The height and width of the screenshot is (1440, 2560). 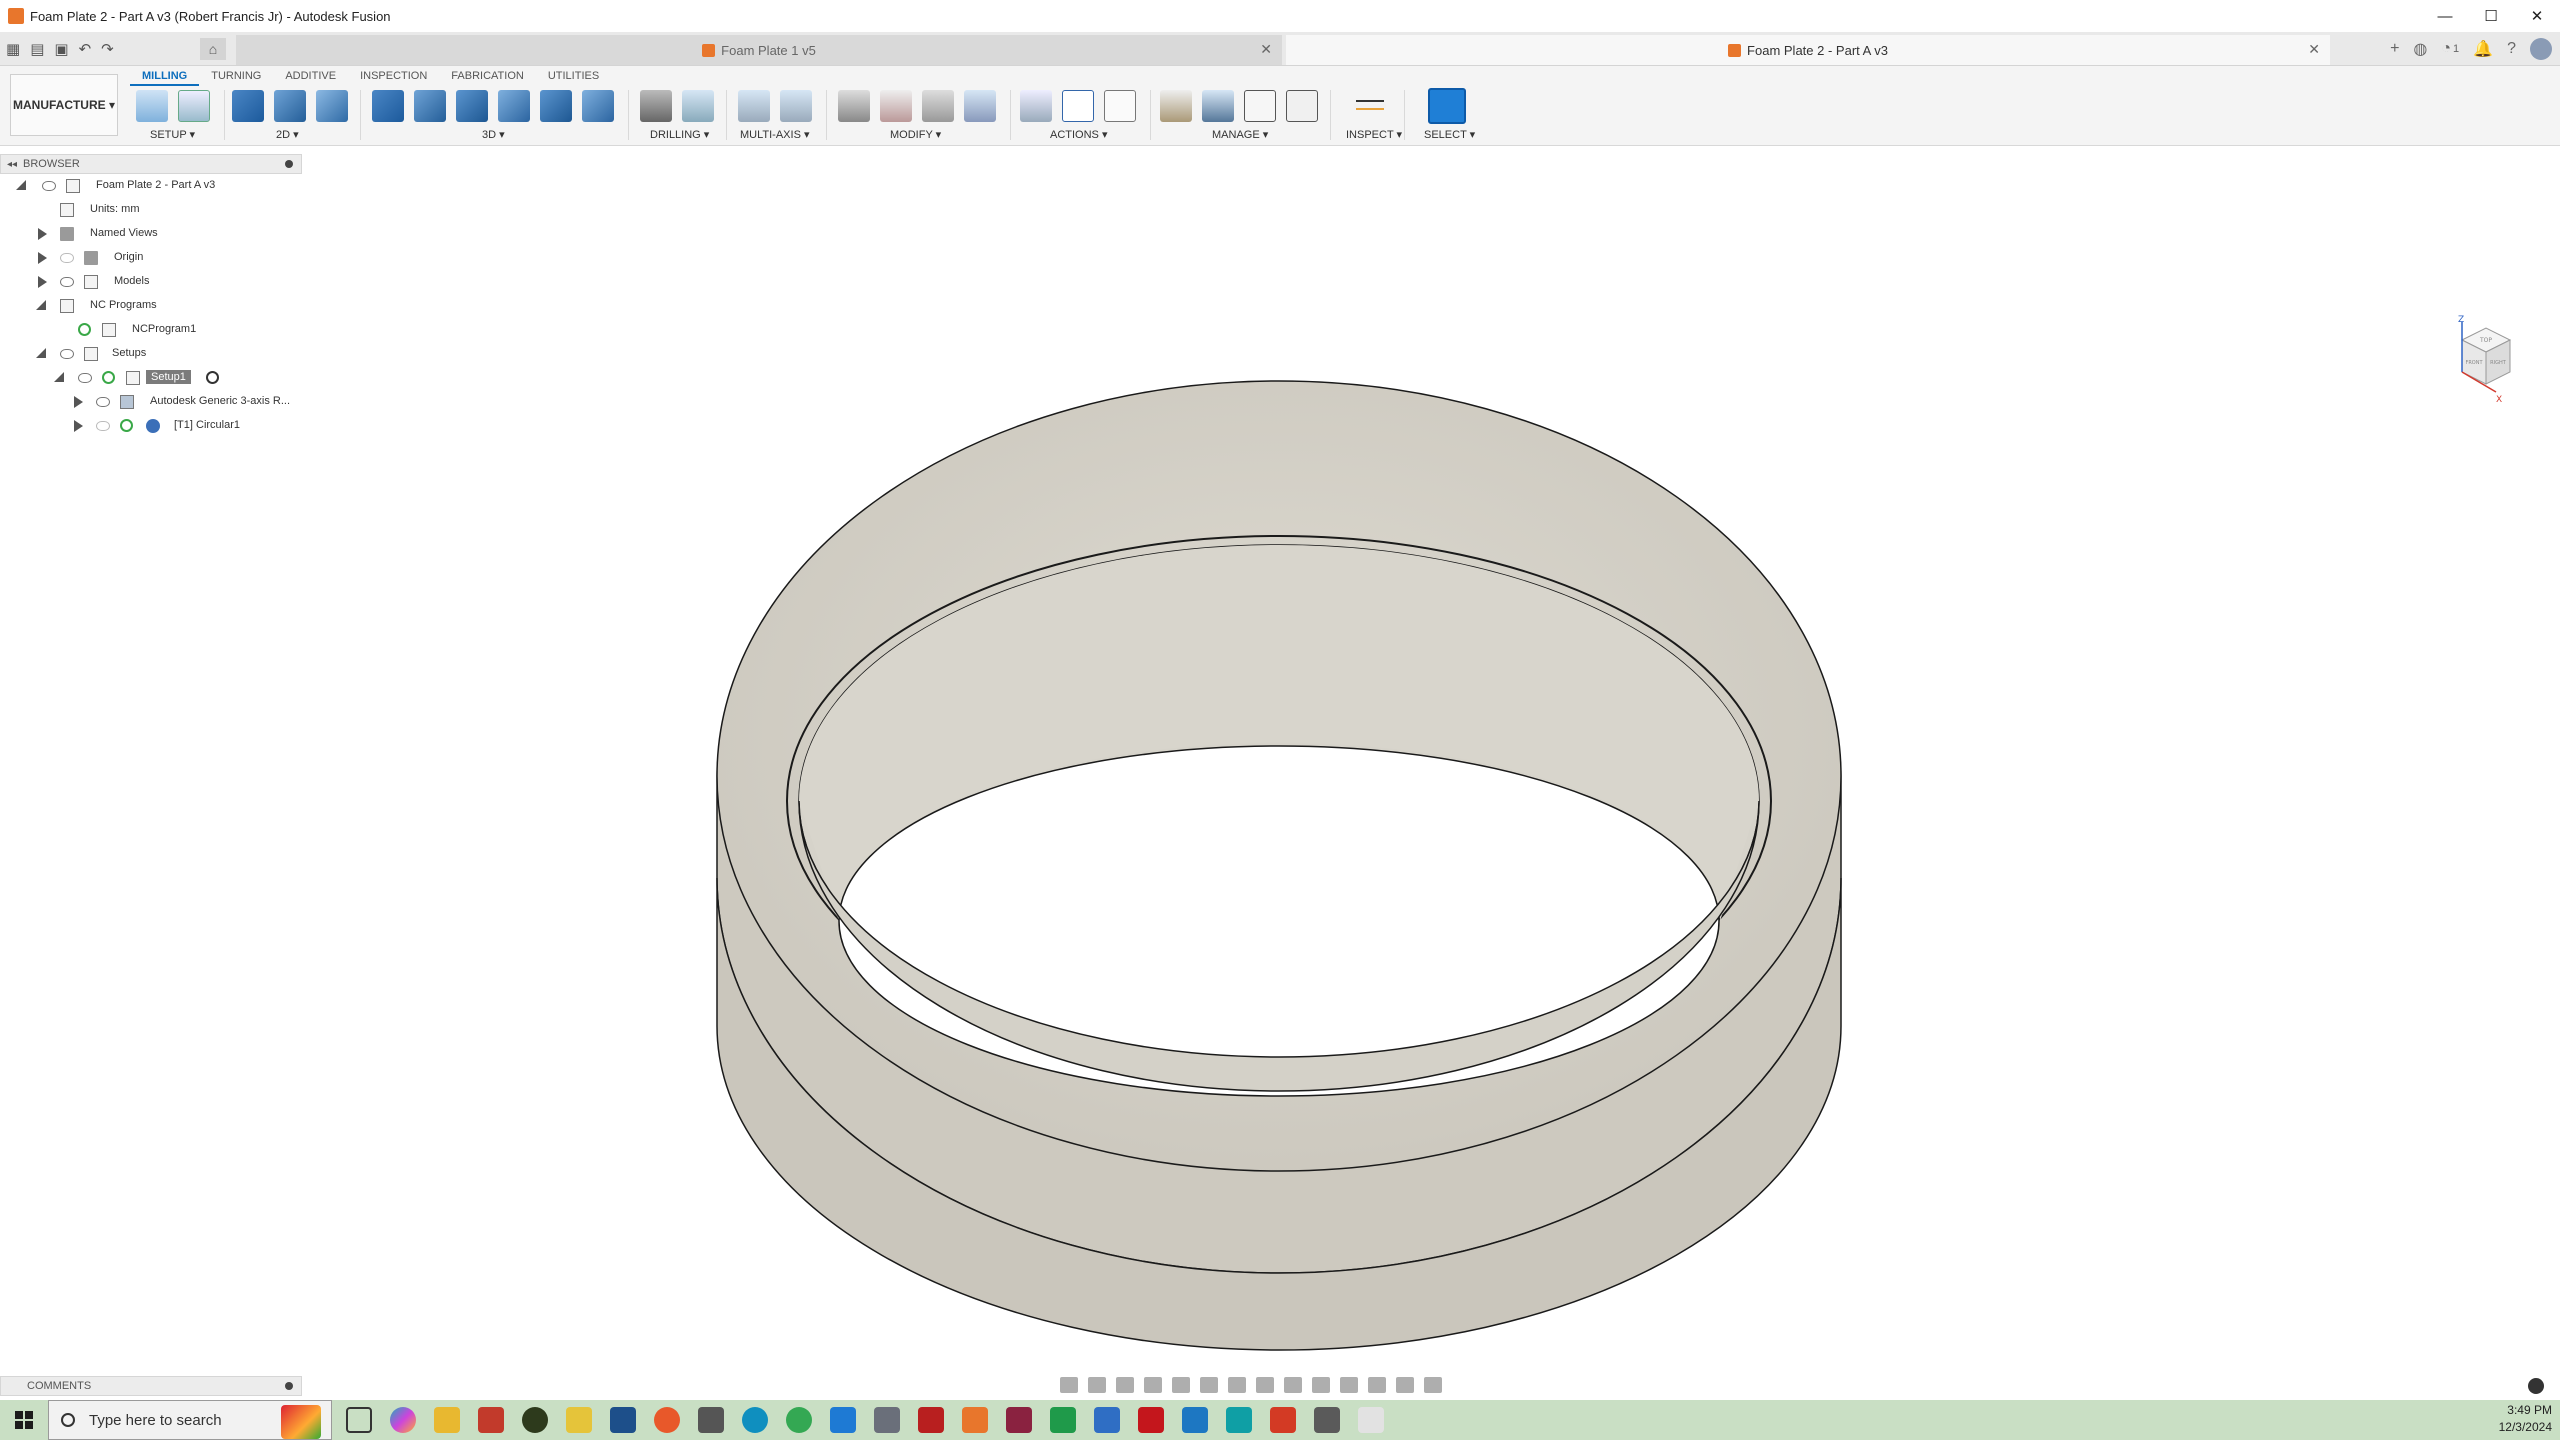 I want to click on section-icon, so click(x=1293, y=1385).